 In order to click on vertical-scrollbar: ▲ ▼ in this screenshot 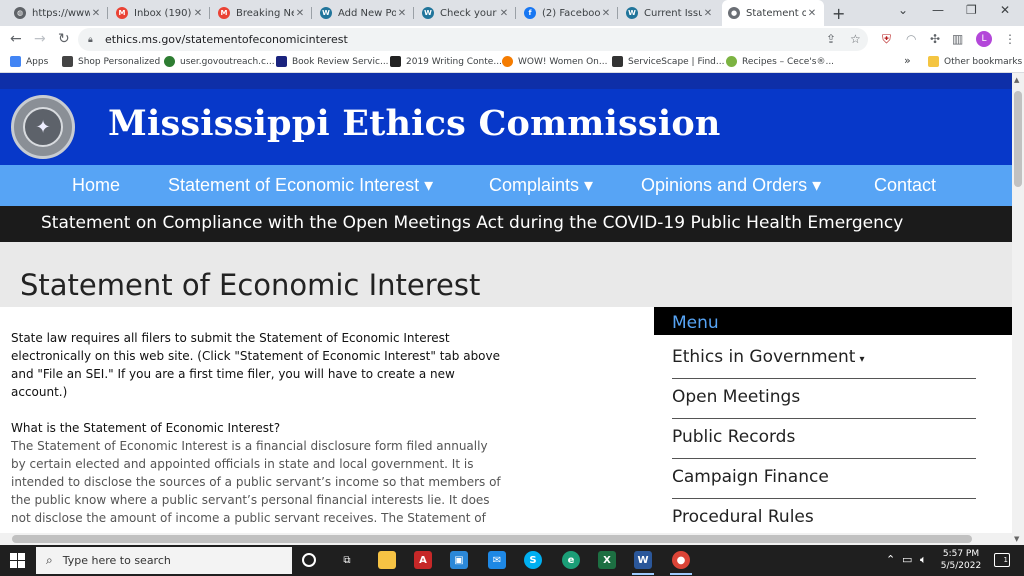, I will do `click(1018, 309)`.